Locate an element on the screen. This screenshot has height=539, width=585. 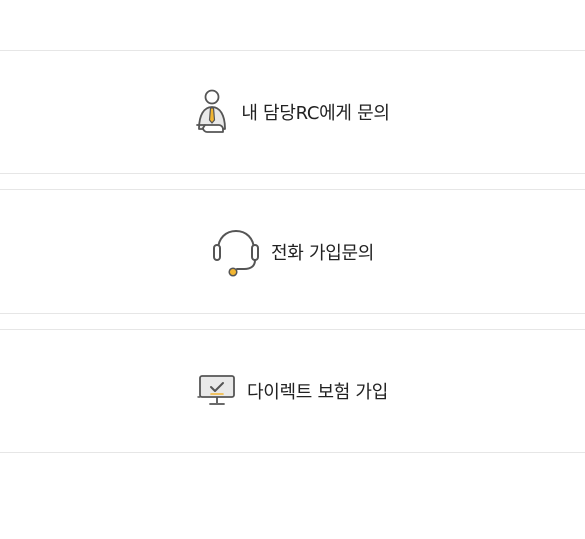
phone-inquiry-label: 전화 가입문의 is located at coordinates (322, 253).